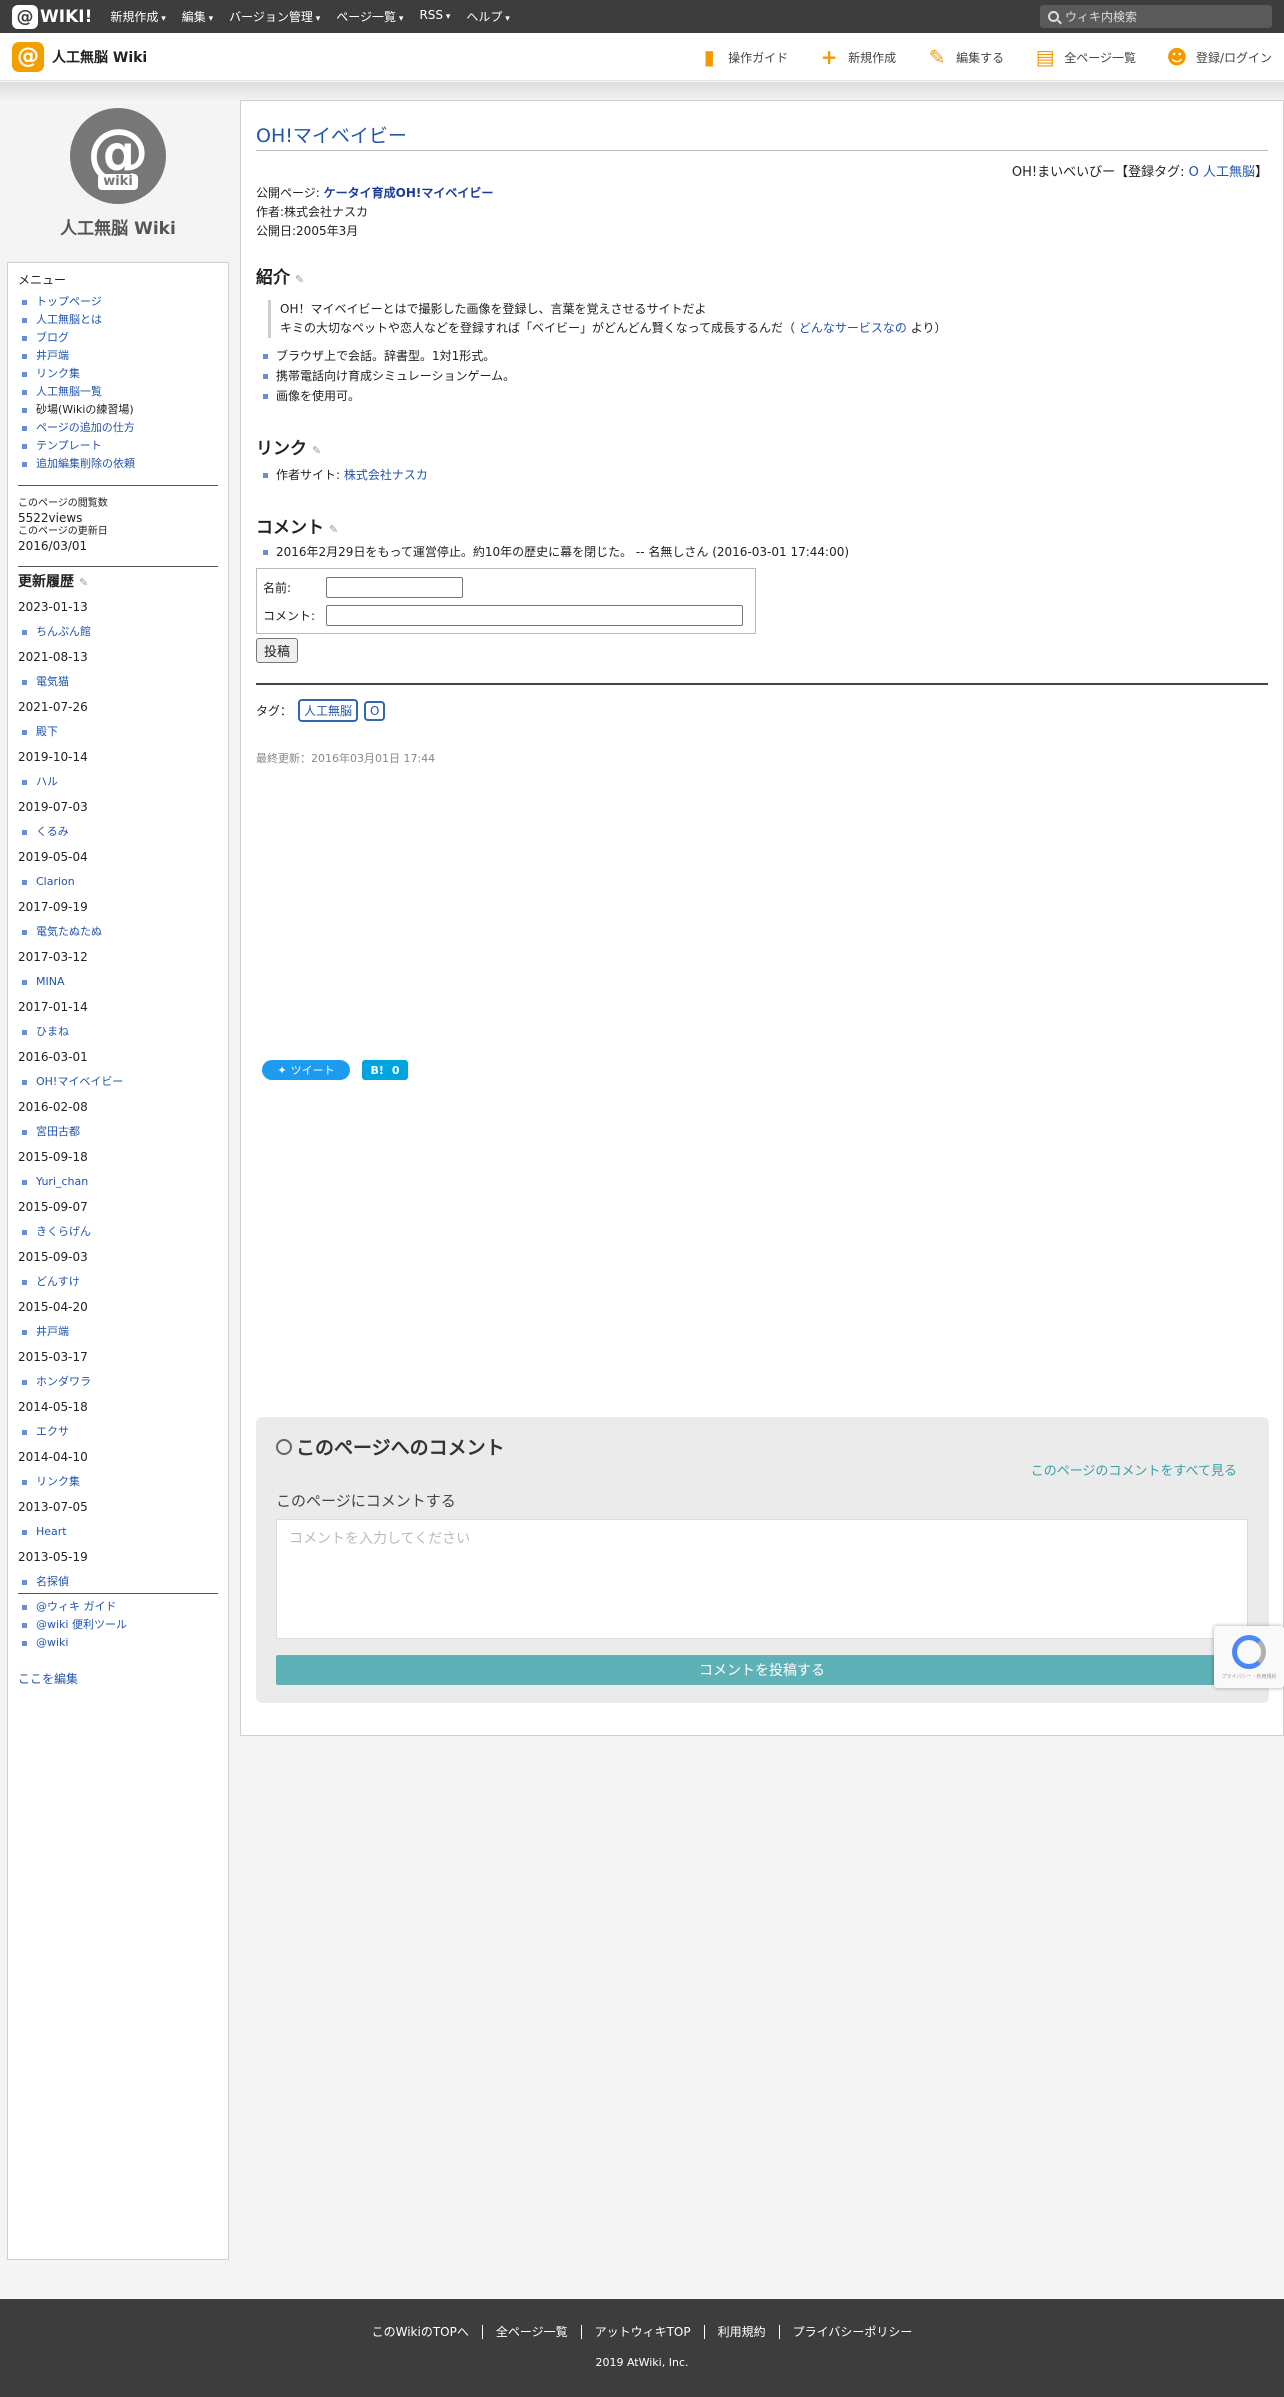  I want to click on sidebar-item-top: トップページ, so click(118, 302).